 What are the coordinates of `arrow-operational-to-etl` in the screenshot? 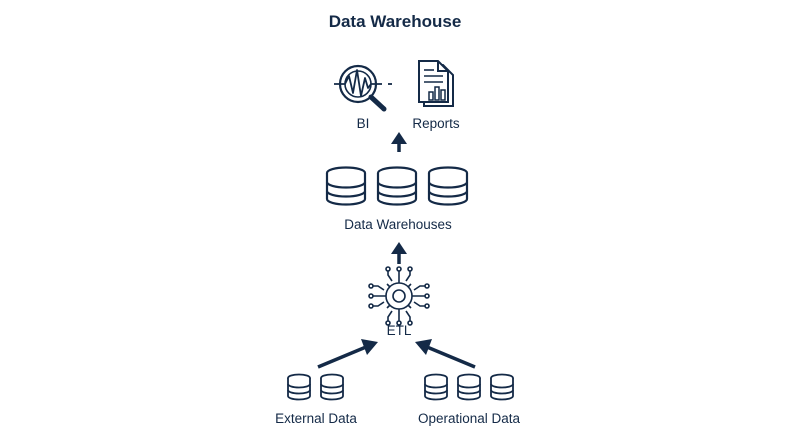 It's located at (445, 354).